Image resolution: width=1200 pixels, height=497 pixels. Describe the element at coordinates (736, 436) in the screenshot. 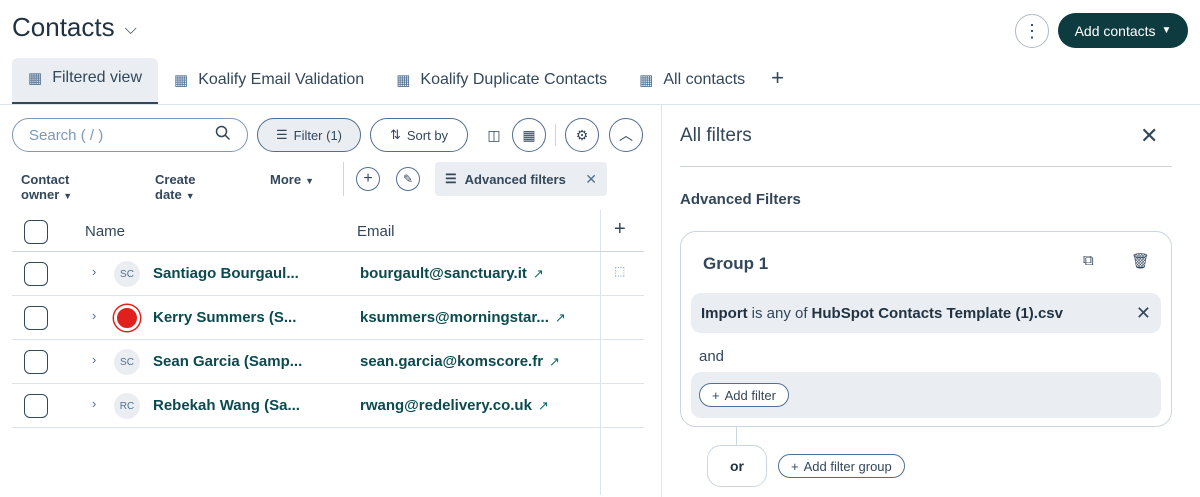

I see `group-connector` at that location.